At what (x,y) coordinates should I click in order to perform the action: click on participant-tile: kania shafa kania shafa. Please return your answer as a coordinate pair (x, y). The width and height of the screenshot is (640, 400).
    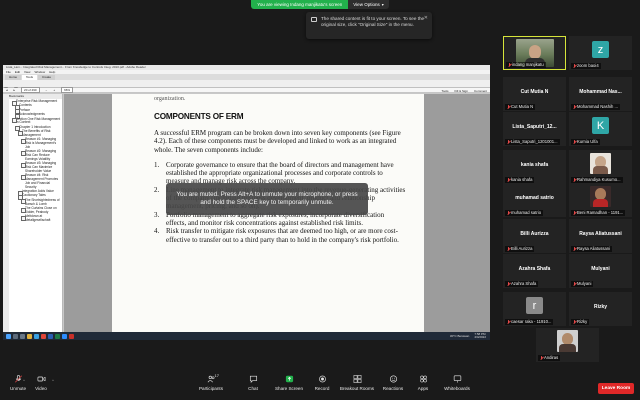
    Looking at the image, I should click on (534, 167).